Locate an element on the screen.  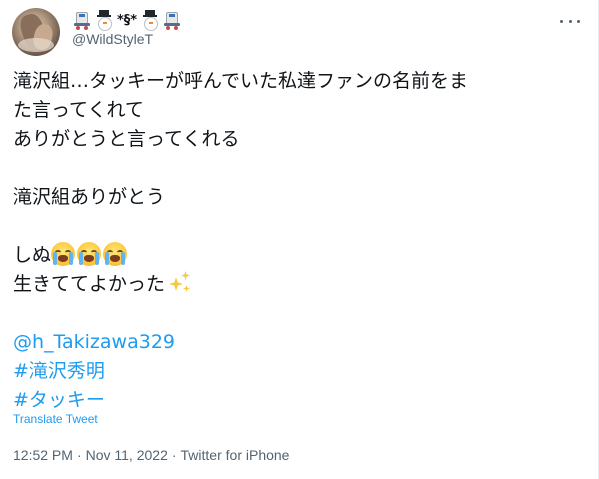
tweet-line: 滝沢組ありがとう is located at coordinates (89, 197).